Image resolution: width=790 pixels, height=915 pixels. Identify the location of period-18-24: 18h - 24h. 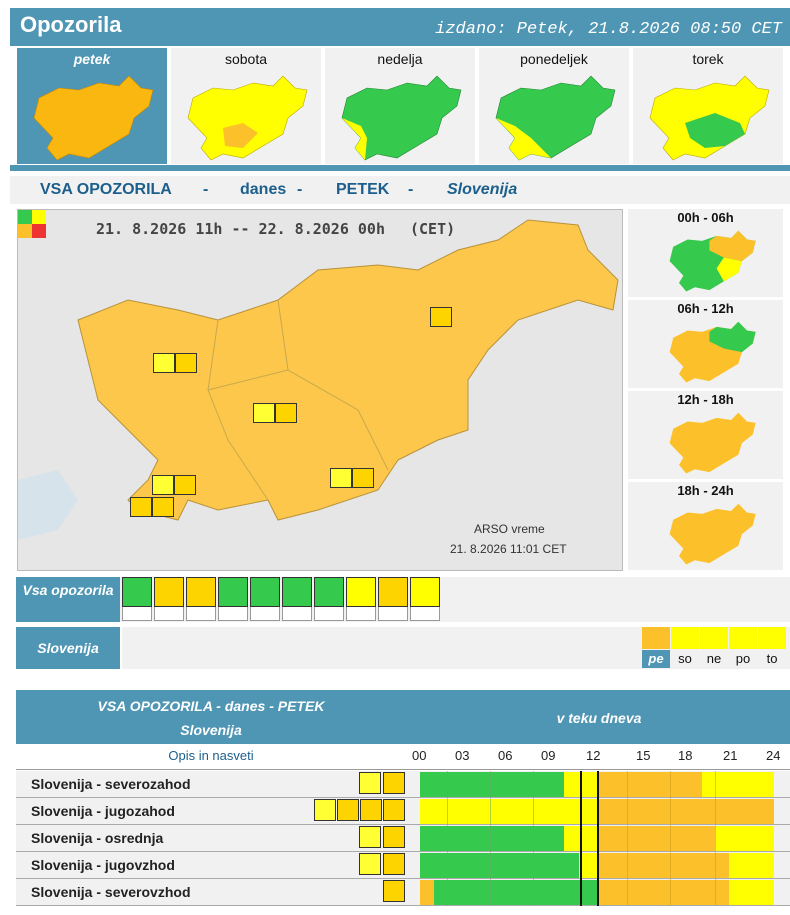
(705, 526).